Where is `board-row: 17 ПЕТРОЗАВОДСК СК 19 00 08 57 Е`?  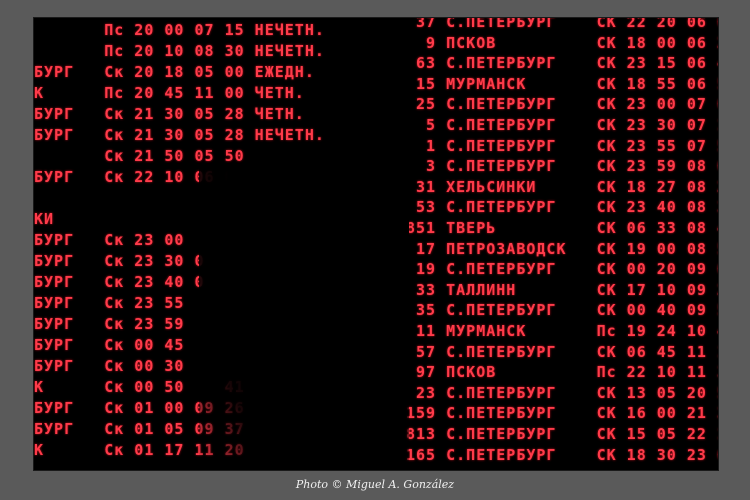
board-row: 17 ПЕТРОЗАВОДСК СК 19 00 08 57 Е is located at coordinates (567, 248).